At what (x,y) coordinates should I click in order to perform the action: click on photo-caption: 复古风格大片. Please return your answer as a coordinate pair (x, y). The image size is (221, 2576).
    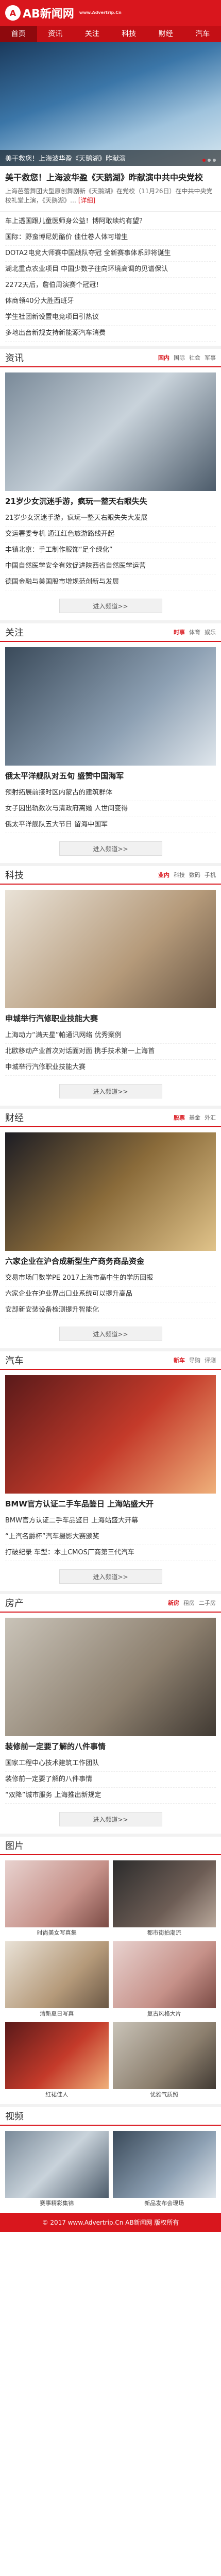
    Looking at the image, I should click on (164, 2013).